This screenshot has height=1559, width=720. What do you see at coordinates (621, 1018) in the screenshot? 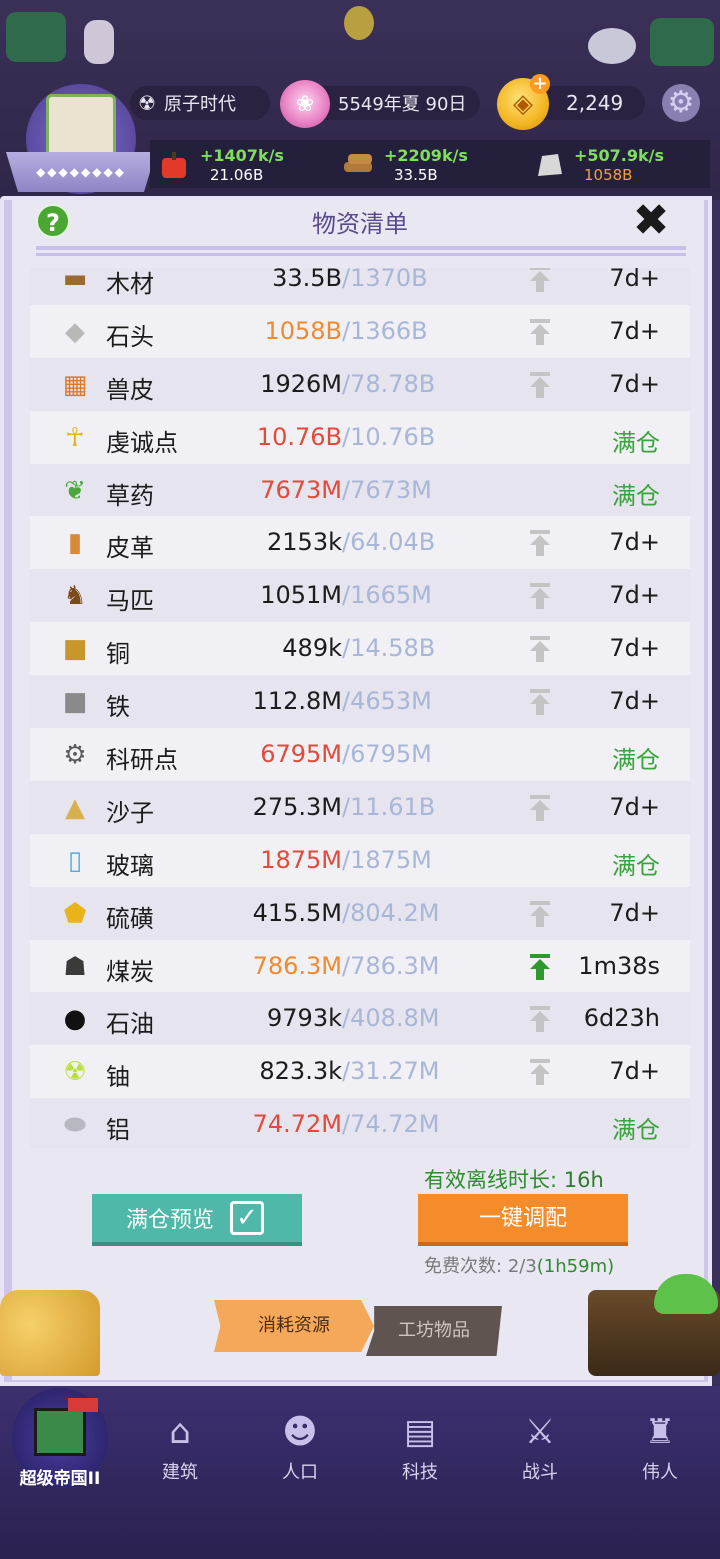
I see `time-to-full: 6d23h` at bounding box center [621, 1018].